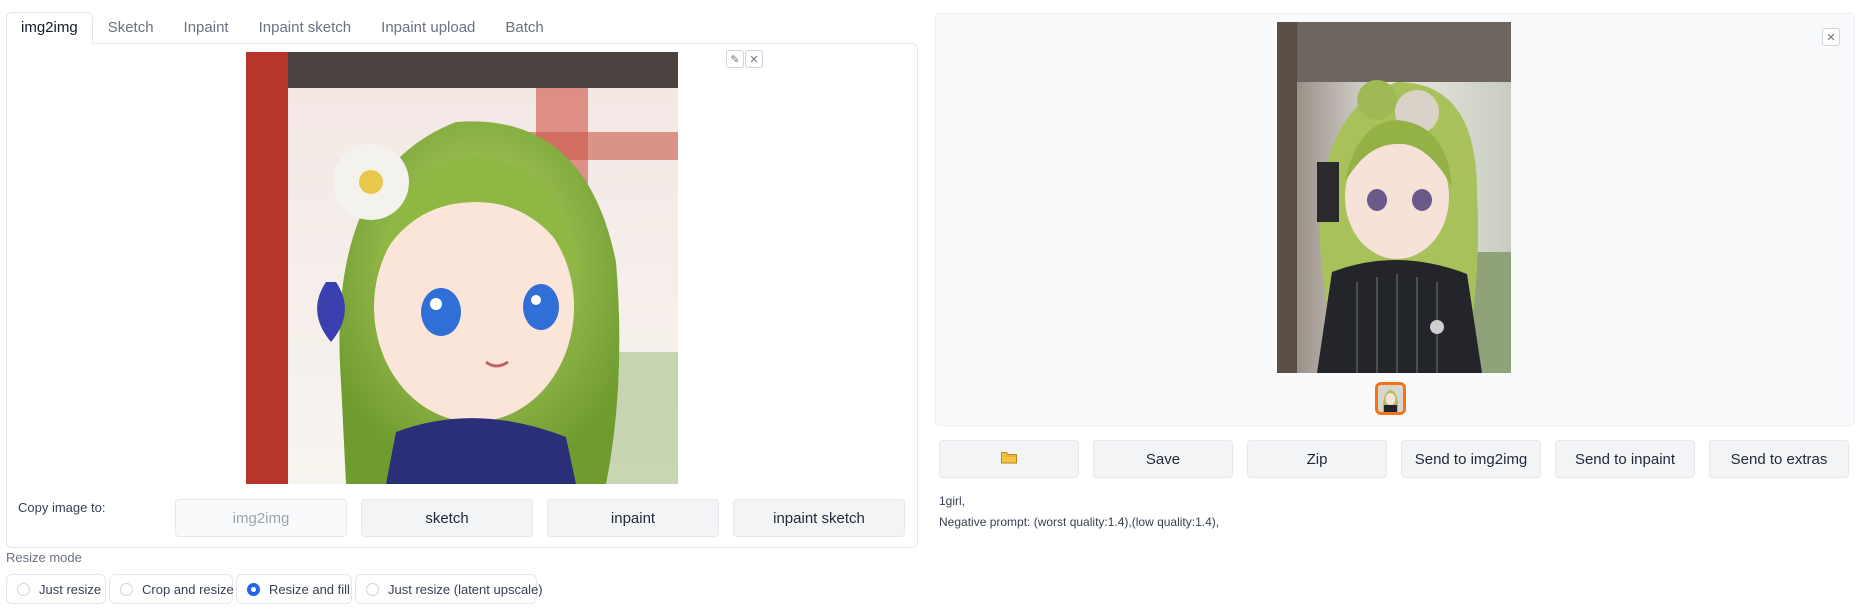 The image size is (1858, 609). I want to click on edit-image-button: ✎, so click(735, 59).